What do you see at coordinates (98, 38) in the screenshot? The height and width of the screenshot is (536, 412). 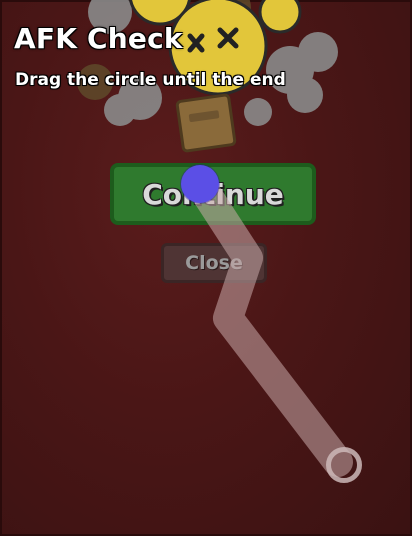 I see `page-title: AFK Check` at bounding box center [98, 38].